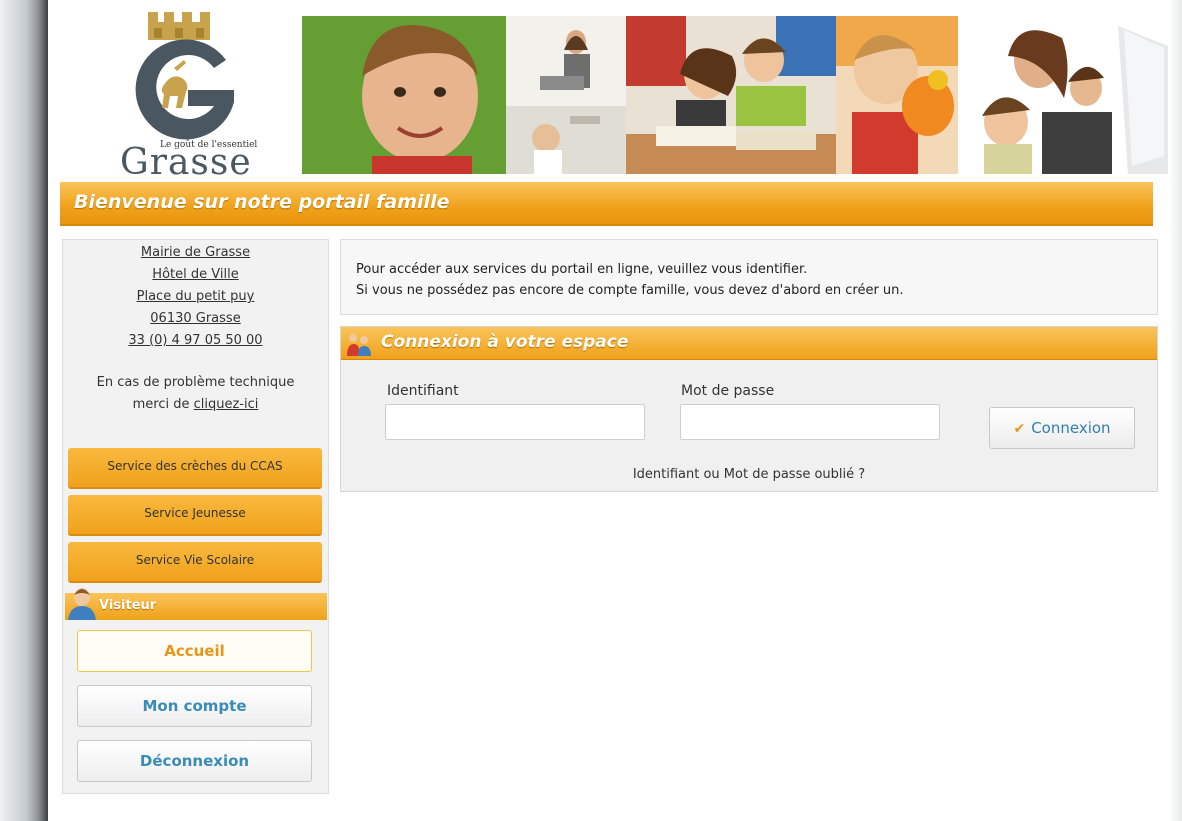 The width and height of the screenshot is (1182, 821). What do you see at coordinates (195, 468) in the screenshot?
I see `service-creches-button: Service des crèches du CCAS` at bounding box center [195, 468].